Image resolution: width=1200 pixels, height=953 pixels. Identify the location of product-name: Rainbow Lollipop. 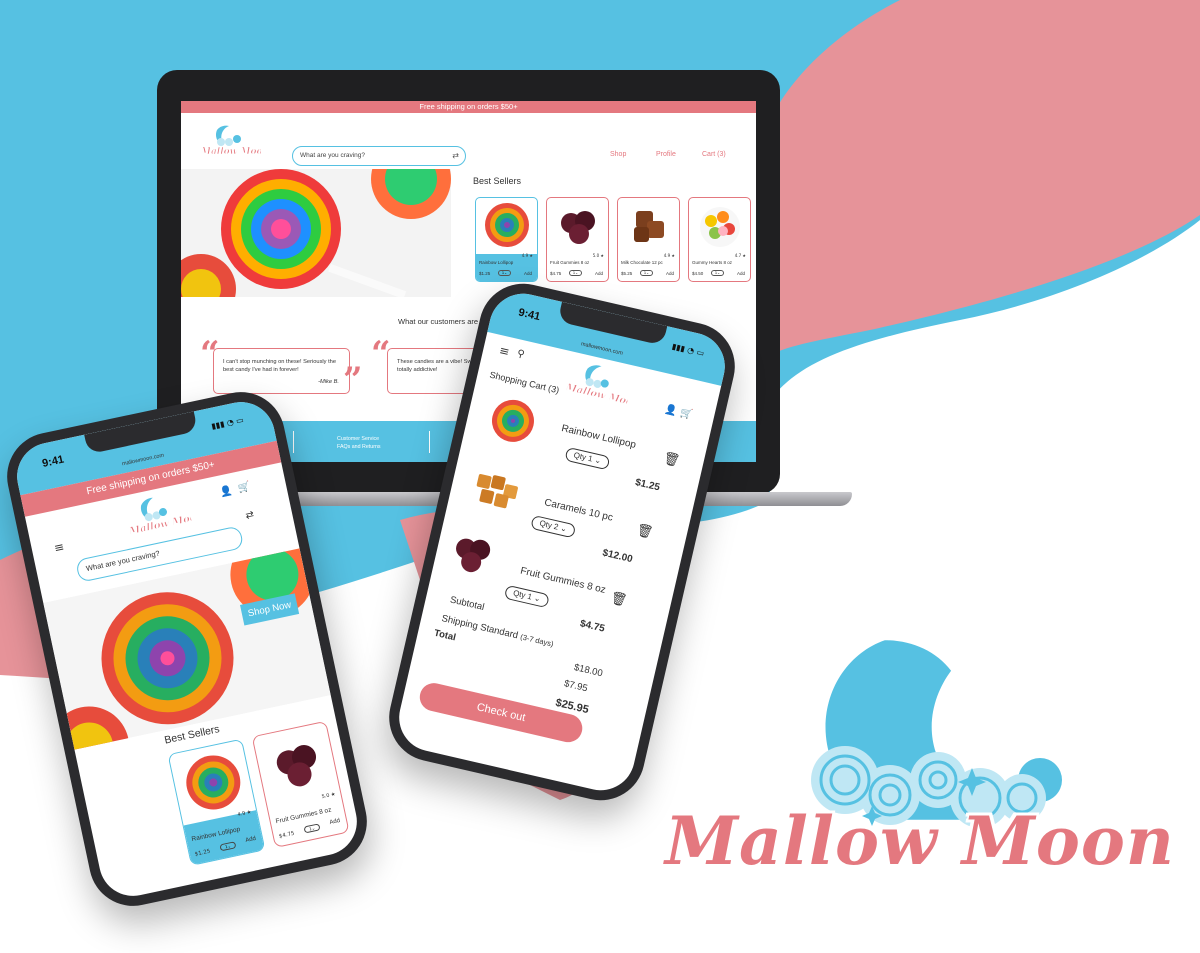
(496, 262).